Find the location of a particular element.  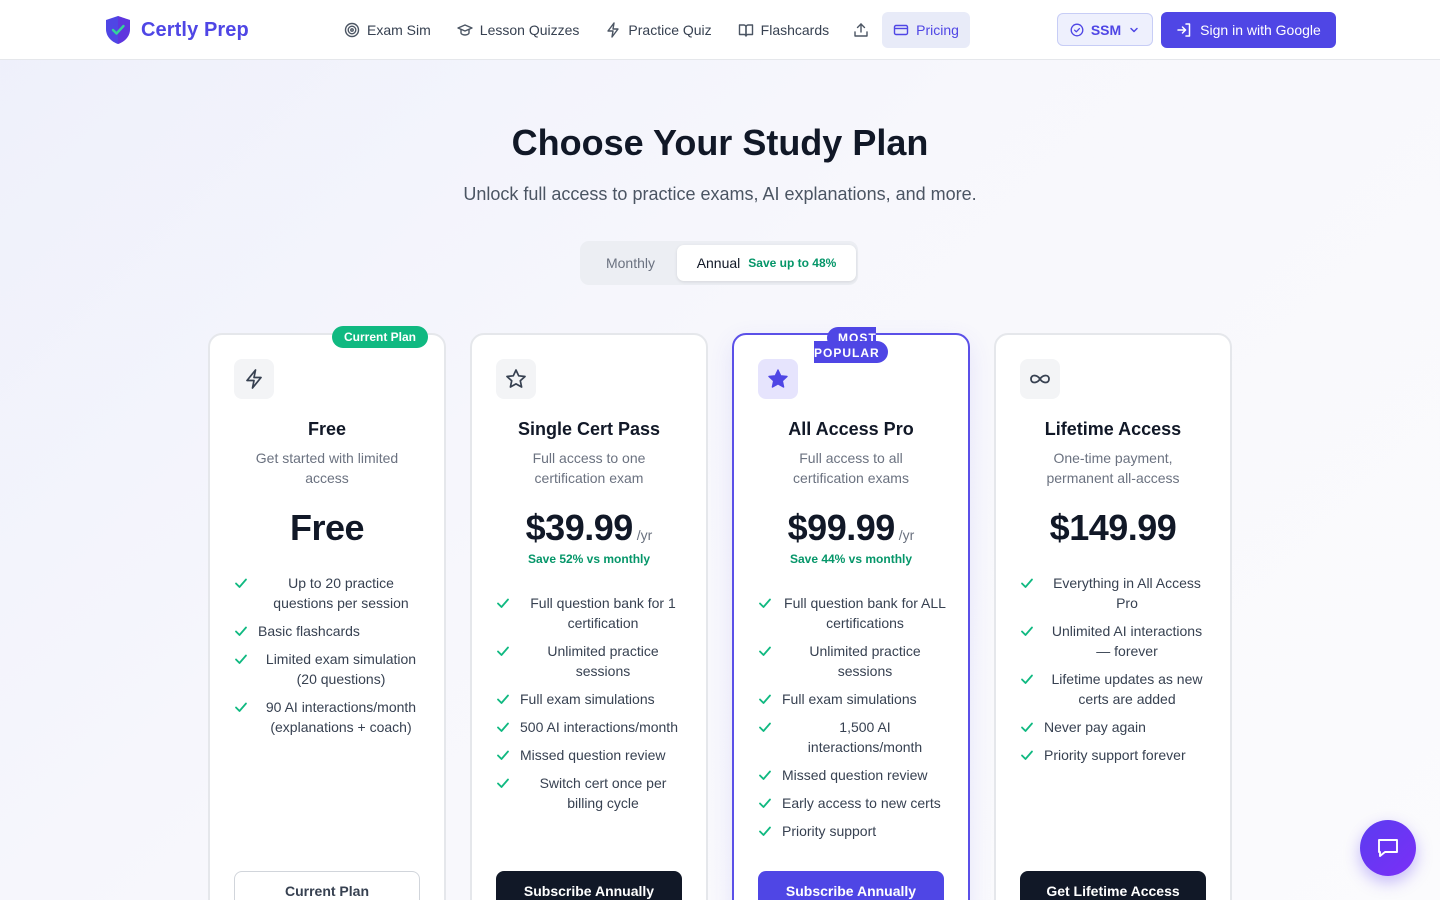

chat-button is located at coordinates (1388, 848).